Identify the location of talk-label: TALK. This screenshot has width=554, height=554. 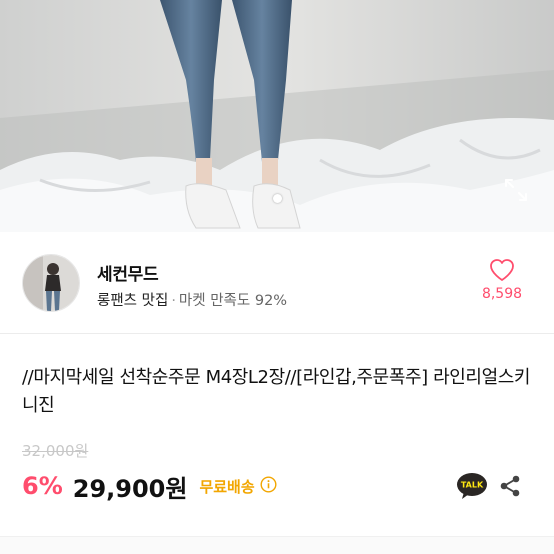
(472, 485).